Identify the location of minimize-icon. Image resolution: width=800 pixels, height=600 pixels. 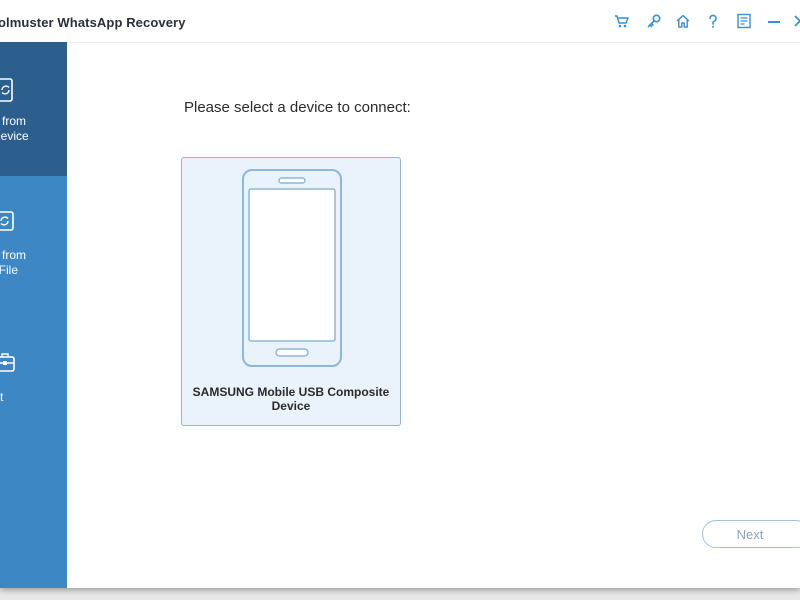
(774, 21).